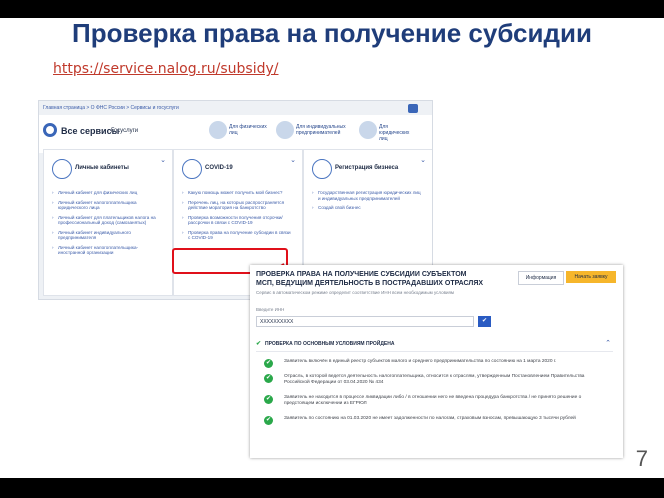 This screenshot has height=498, width=664. I want to click on card-title: Регистрация бизнеса, so click(367, 168).